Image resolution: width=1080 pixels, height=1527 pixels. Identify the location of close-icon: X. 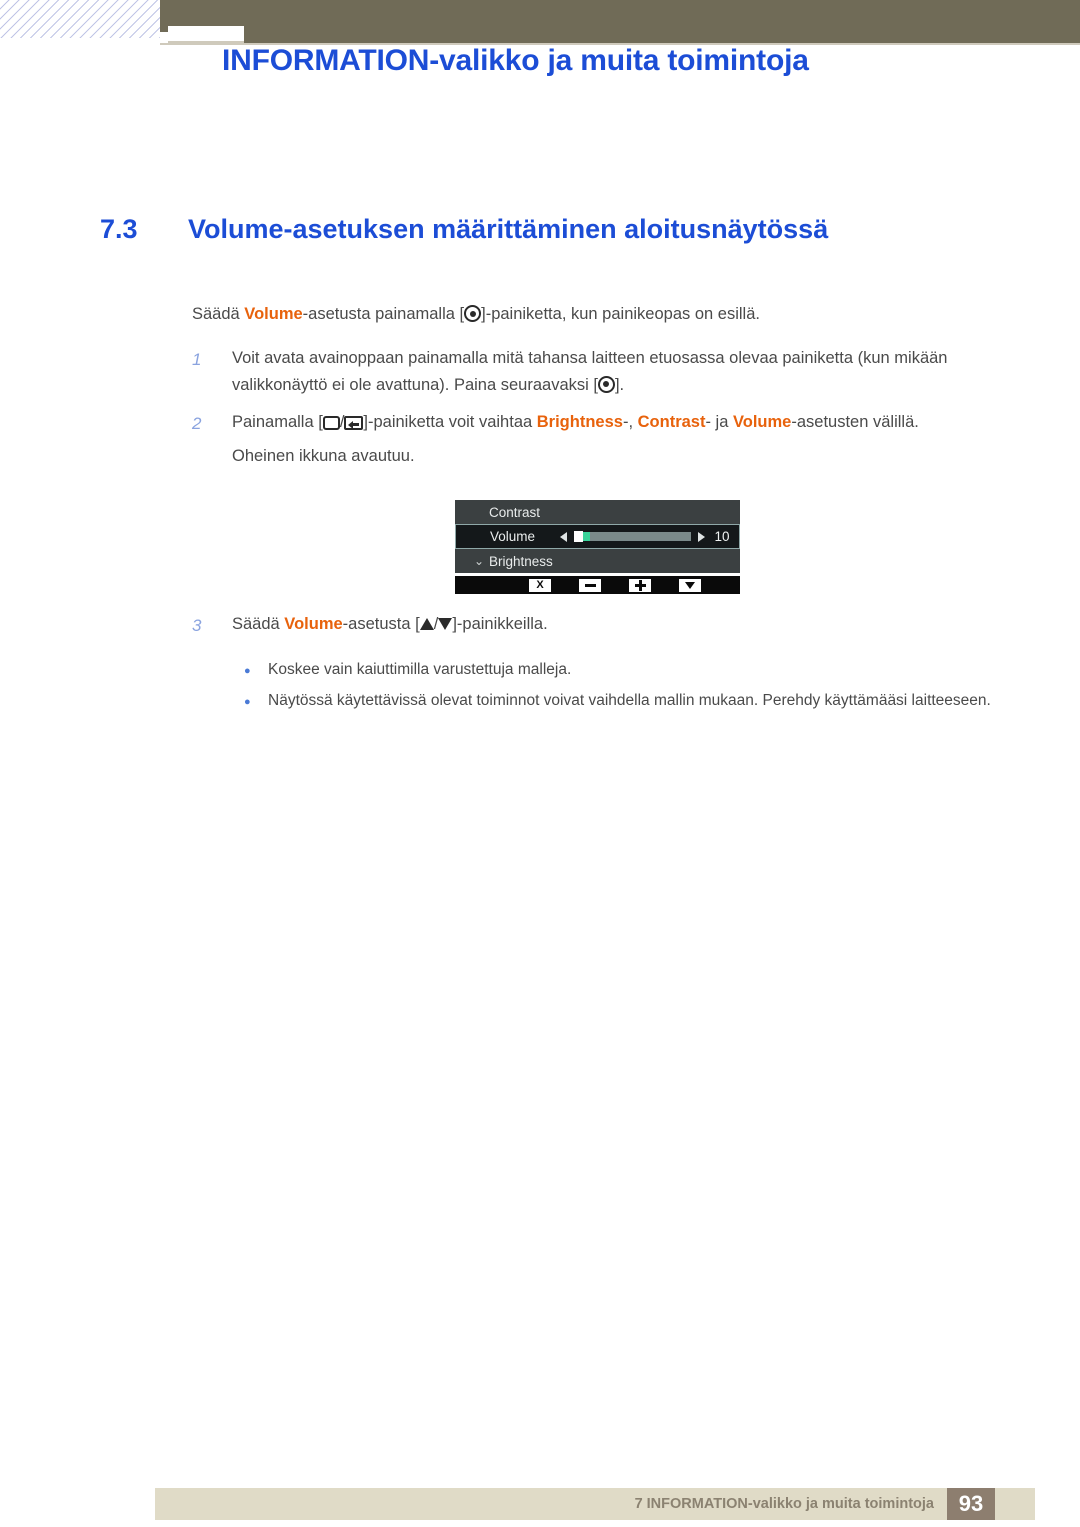
(540, 584).